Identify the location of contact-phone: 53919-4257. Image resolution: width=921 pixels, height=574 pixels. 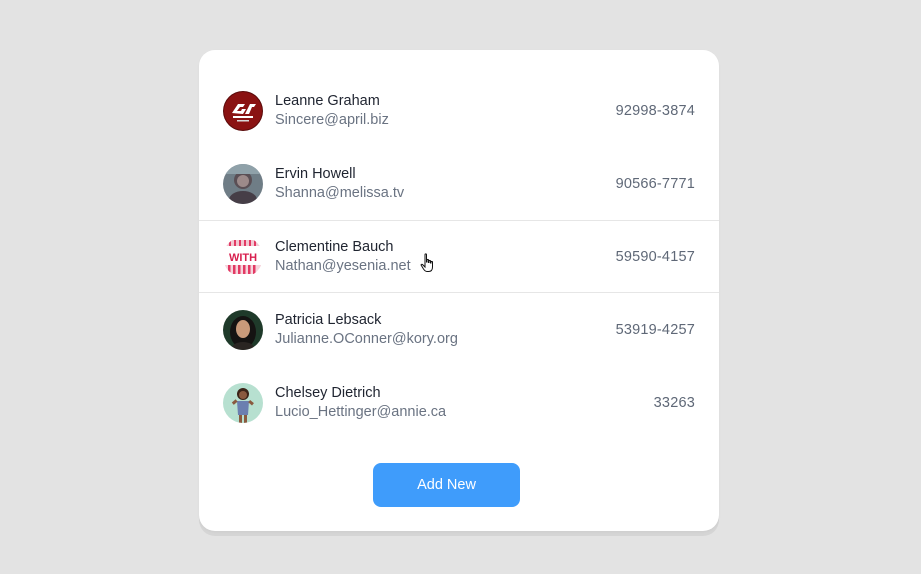
(655, 329).